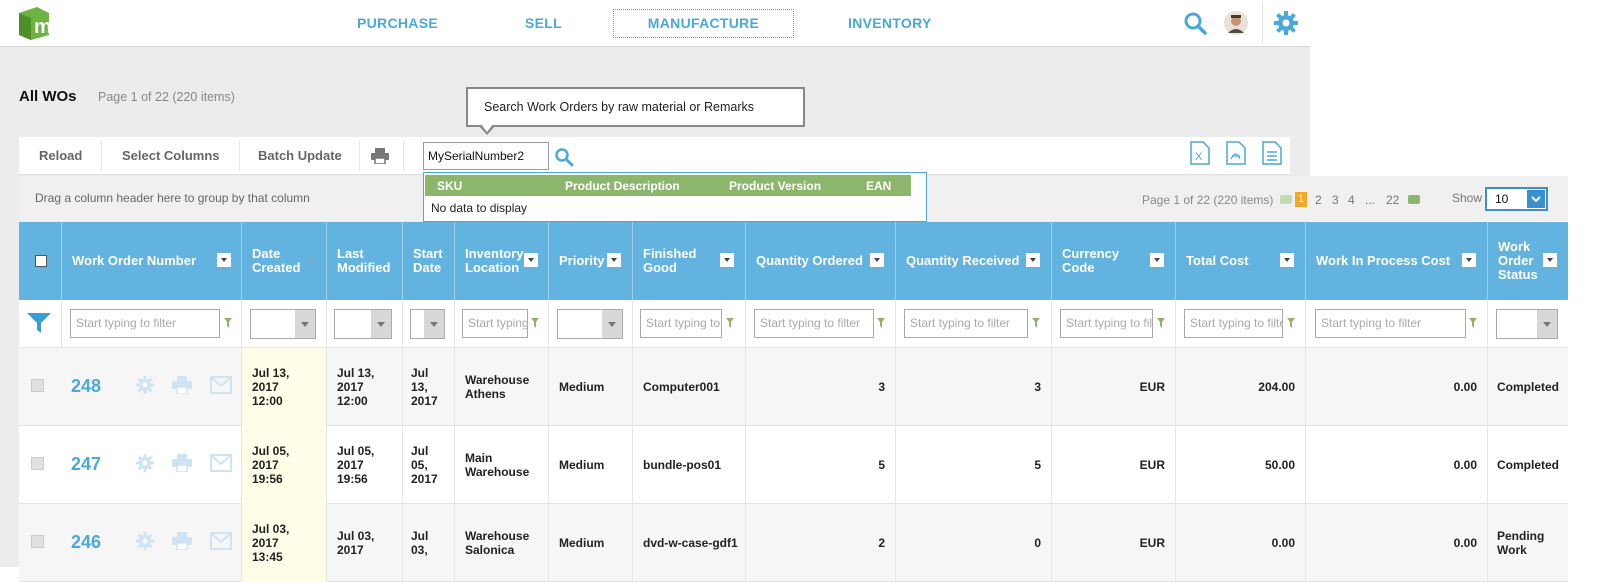 This screenshot has height=582, width=1618. I want to click on tooltip-tail-inner, so click(487, 128).